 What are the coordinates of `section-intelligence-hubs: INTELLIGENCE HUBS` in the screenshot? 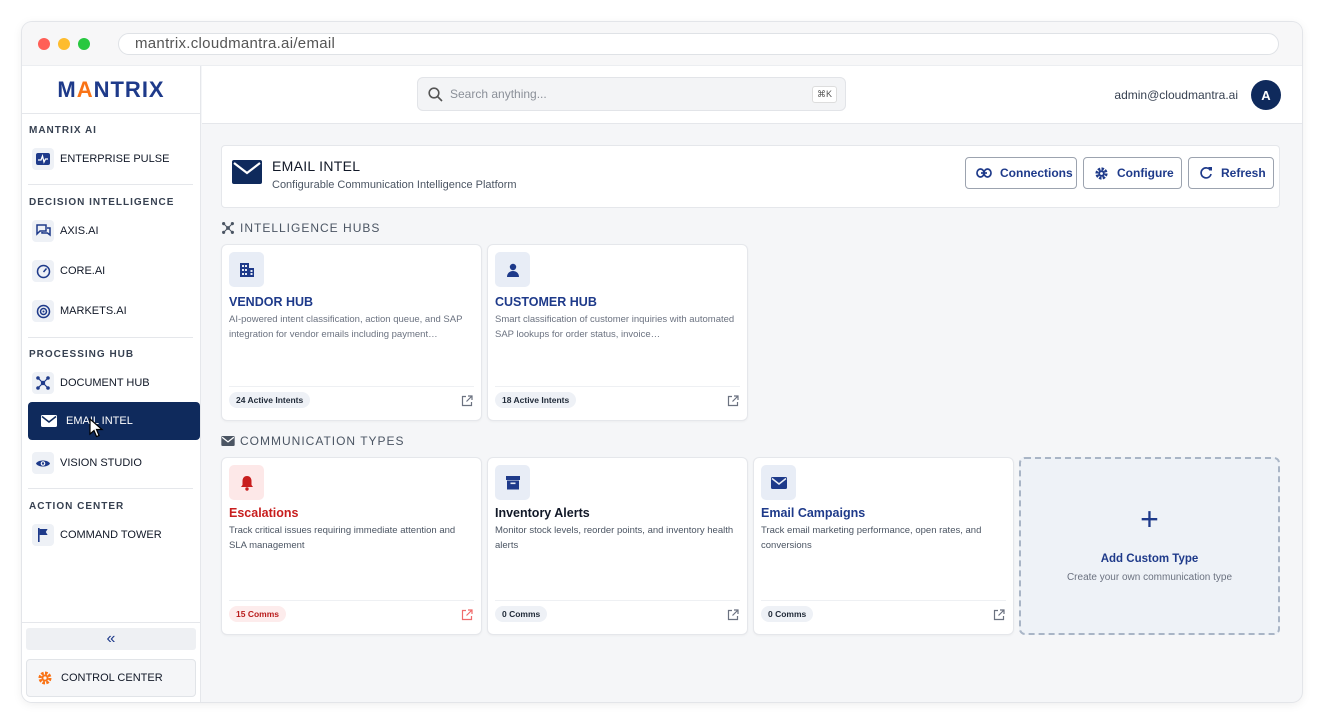 It's located at (300, 228).